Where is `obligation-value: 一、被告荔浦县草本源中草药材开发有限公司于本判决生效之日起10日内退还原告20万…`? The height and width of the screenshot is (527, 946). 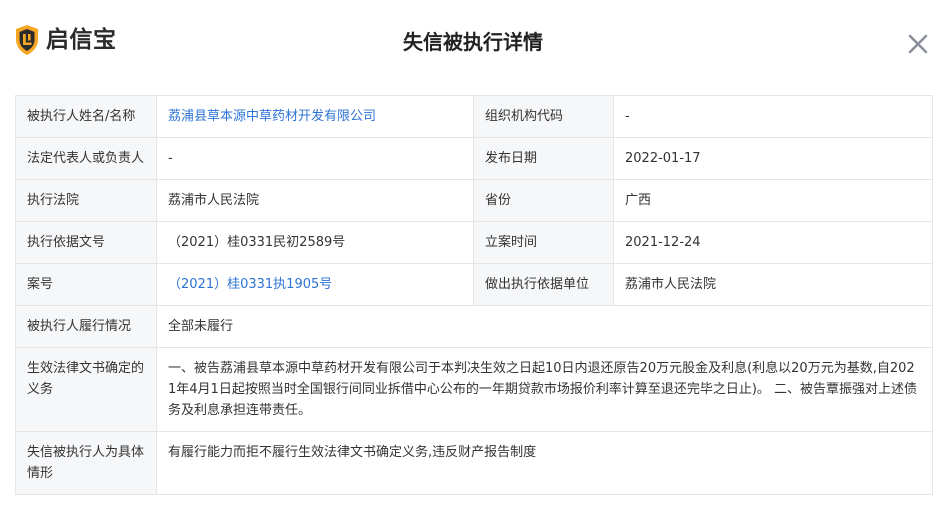 obligation-value: 一、被告荔浦县草本源中草药材开发有限公司于本判决生效之日起10日内退还原告20万… is located at coordinates (544, 389).